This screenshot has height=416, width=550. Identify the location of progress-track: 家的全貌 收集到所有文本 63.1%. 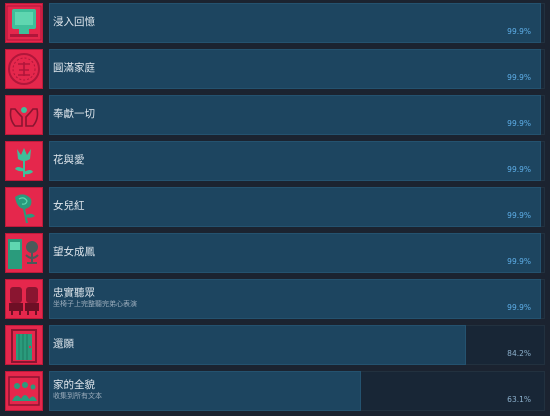
(297, 391).